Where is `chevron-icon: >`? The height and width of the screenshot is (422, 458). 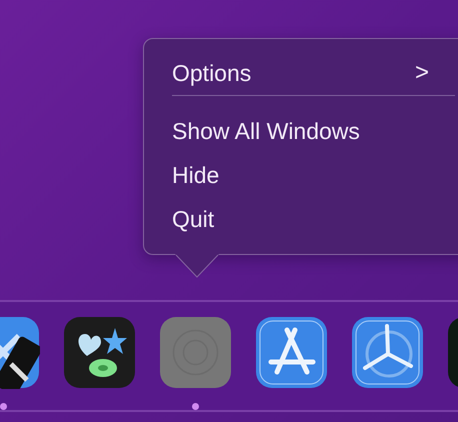
chevron-icon: > is located at coordinates (421, 73).